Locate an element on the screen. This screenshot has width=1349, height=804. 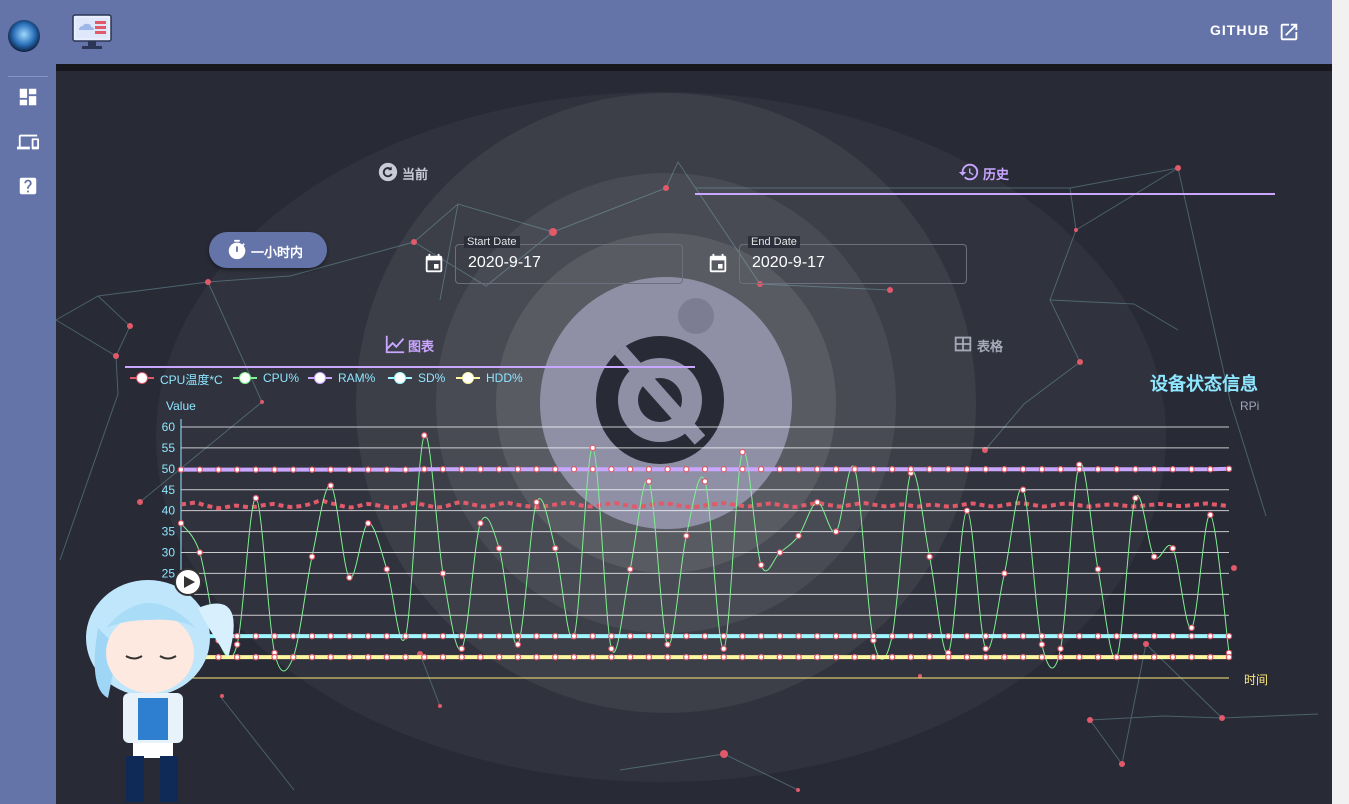
start-date-field: Start Date is located at coordinates (569, 260).